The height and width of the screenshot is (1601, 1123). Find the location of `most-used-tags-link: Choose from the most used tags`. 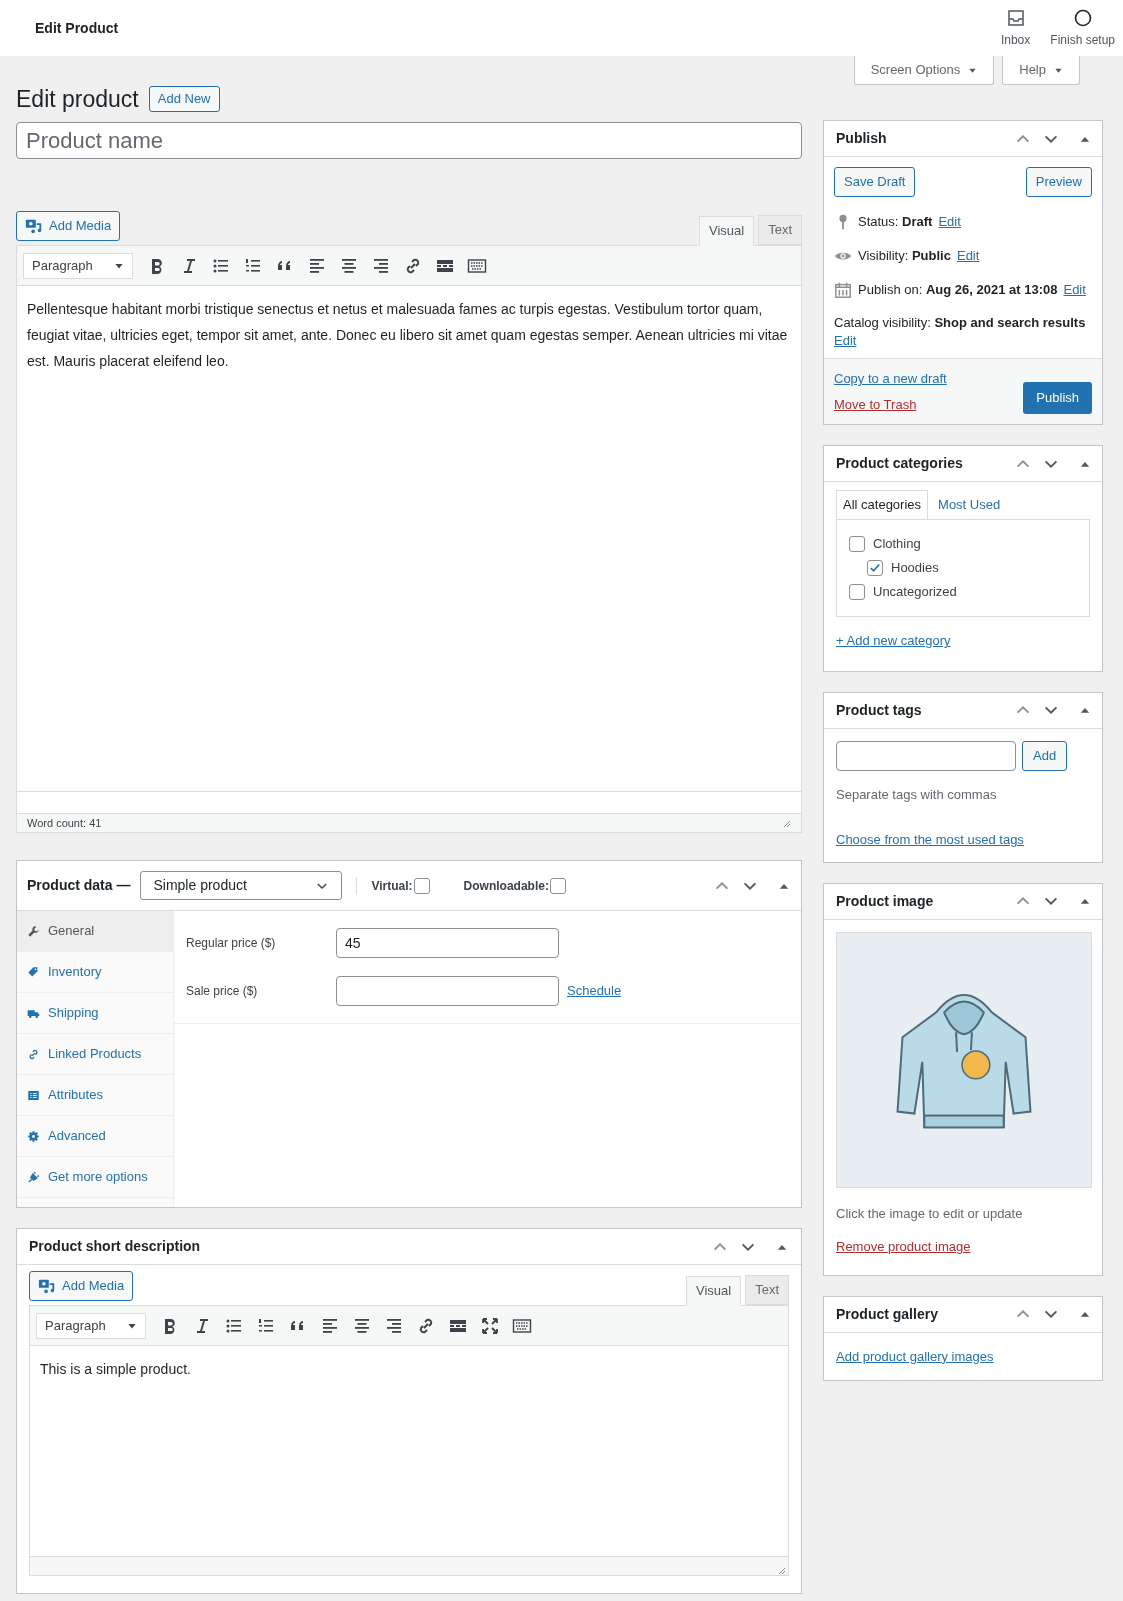

most-used-tags-link: Choose from the most used tags is located at coordinates (930, 839).